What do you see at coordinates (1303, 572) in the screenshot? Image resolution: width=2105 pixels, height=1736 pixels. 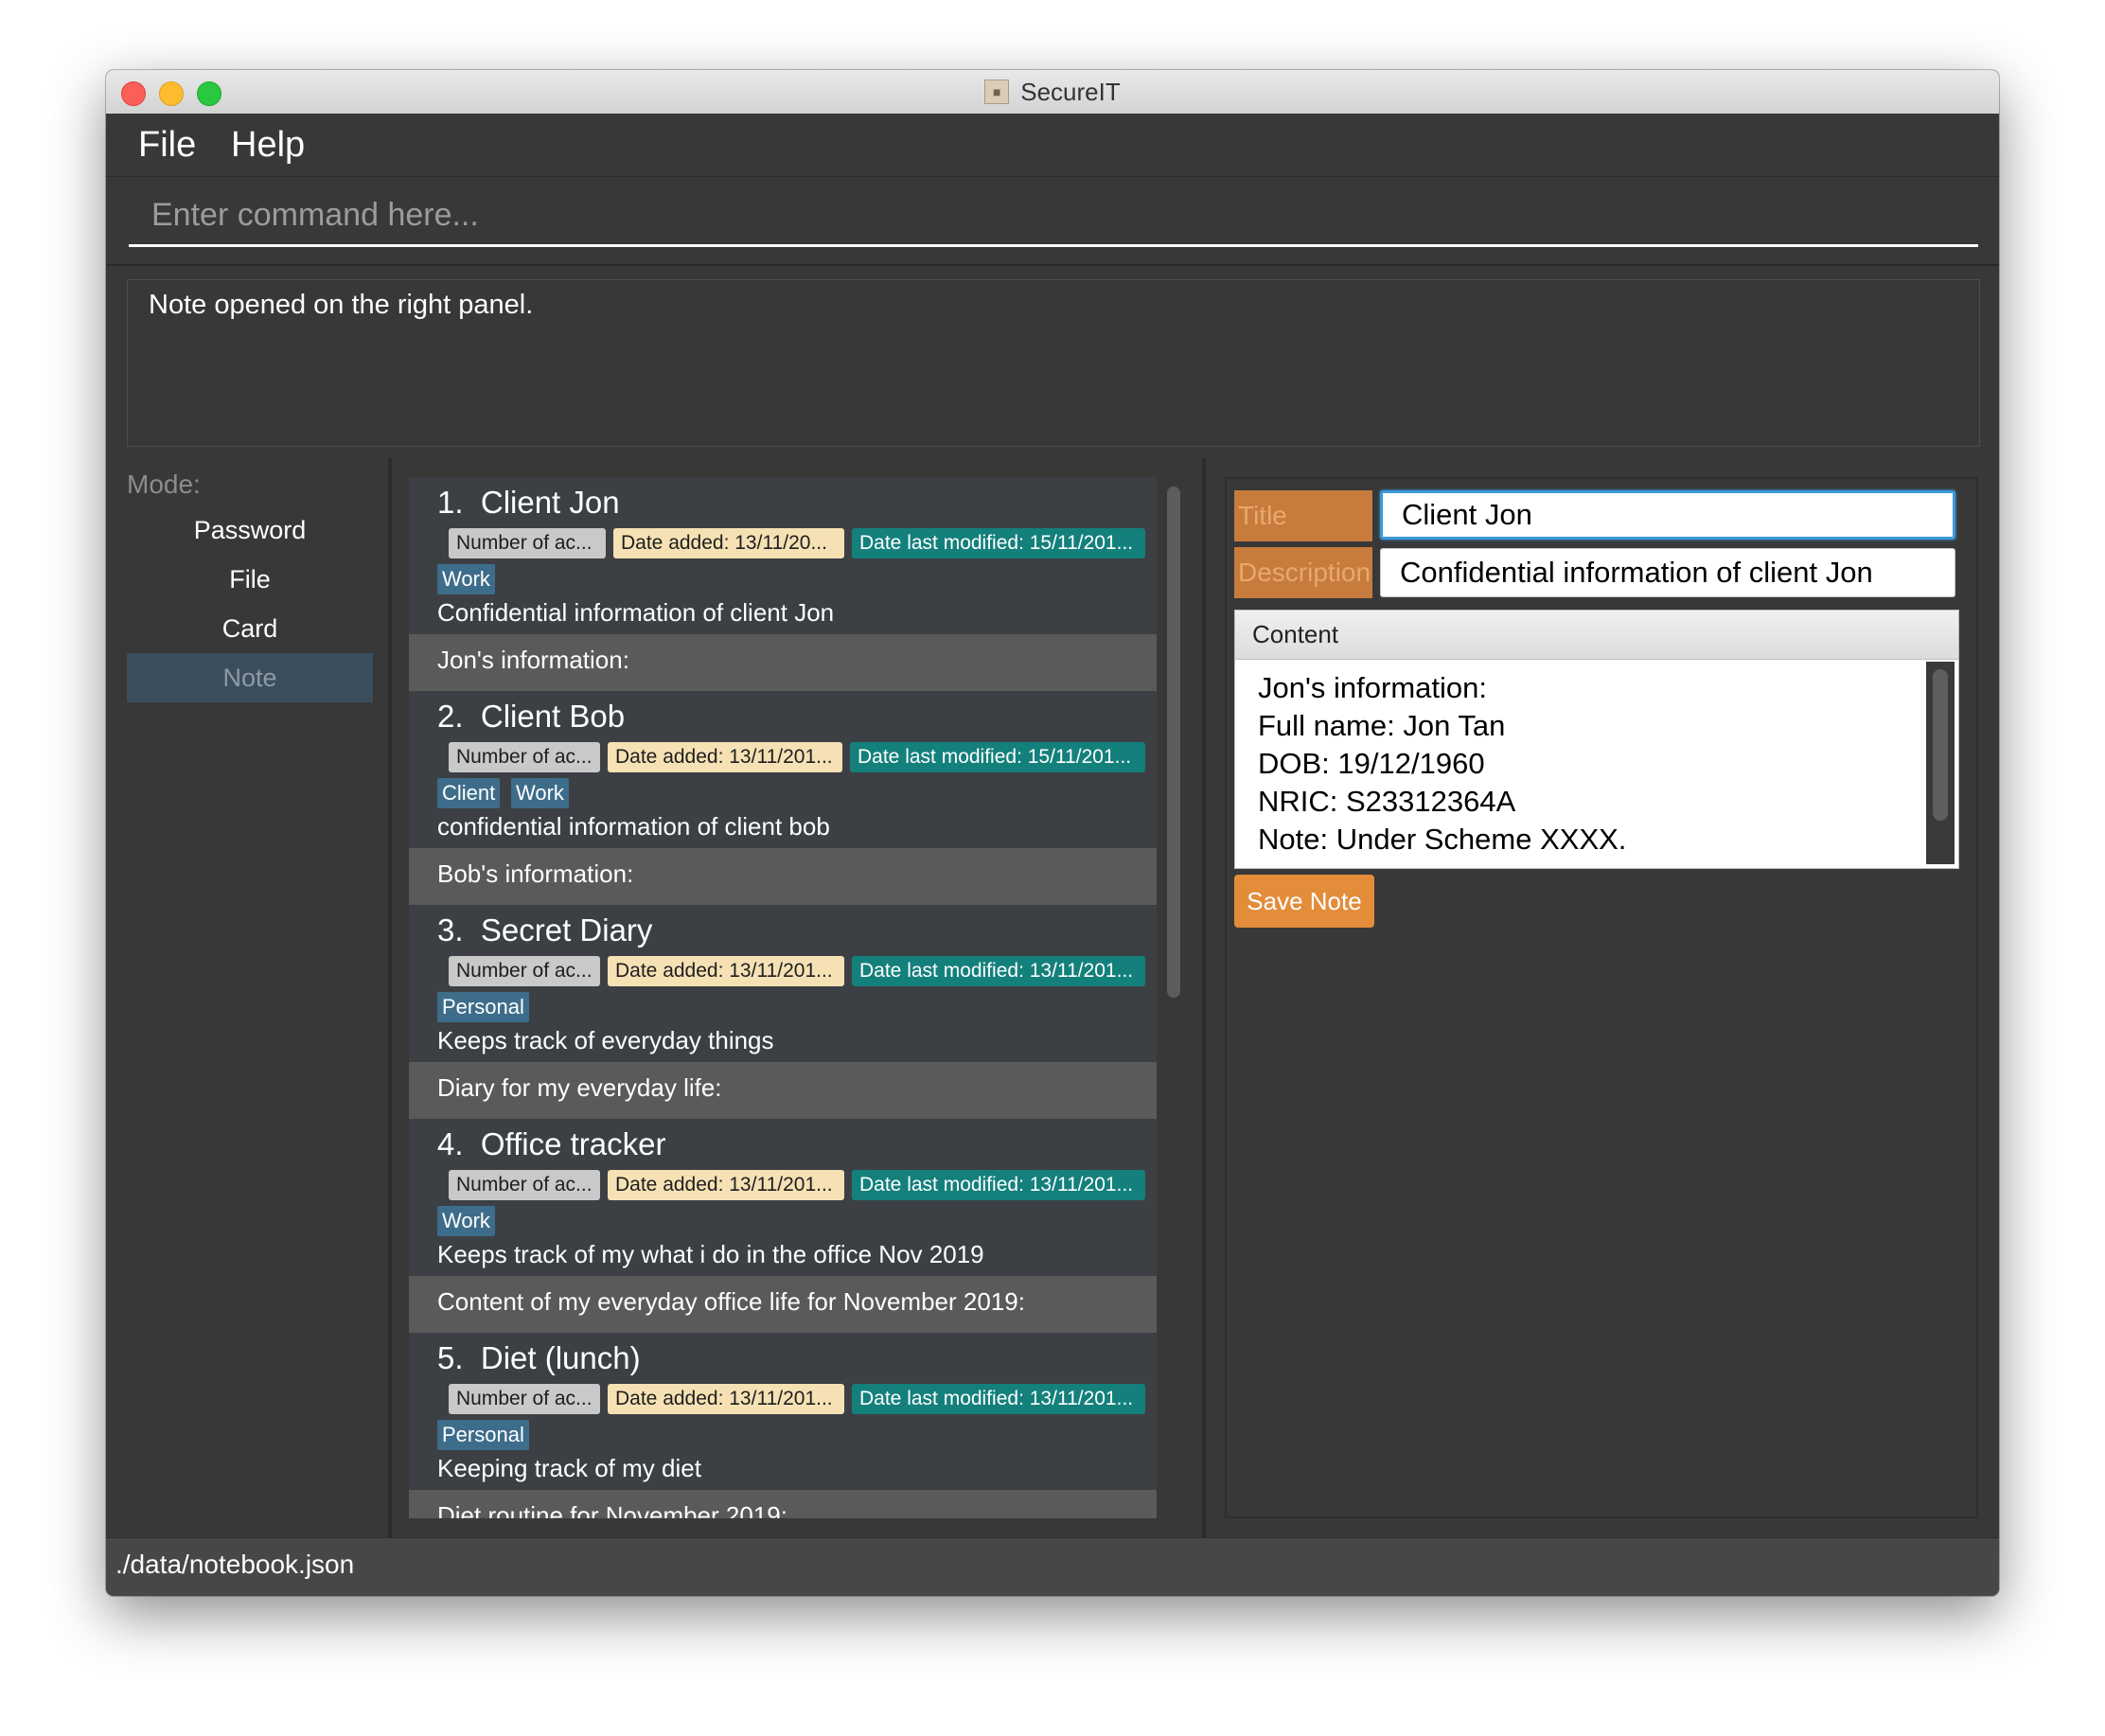 I see `description-label: Description` at bounding box center [1303, 572].